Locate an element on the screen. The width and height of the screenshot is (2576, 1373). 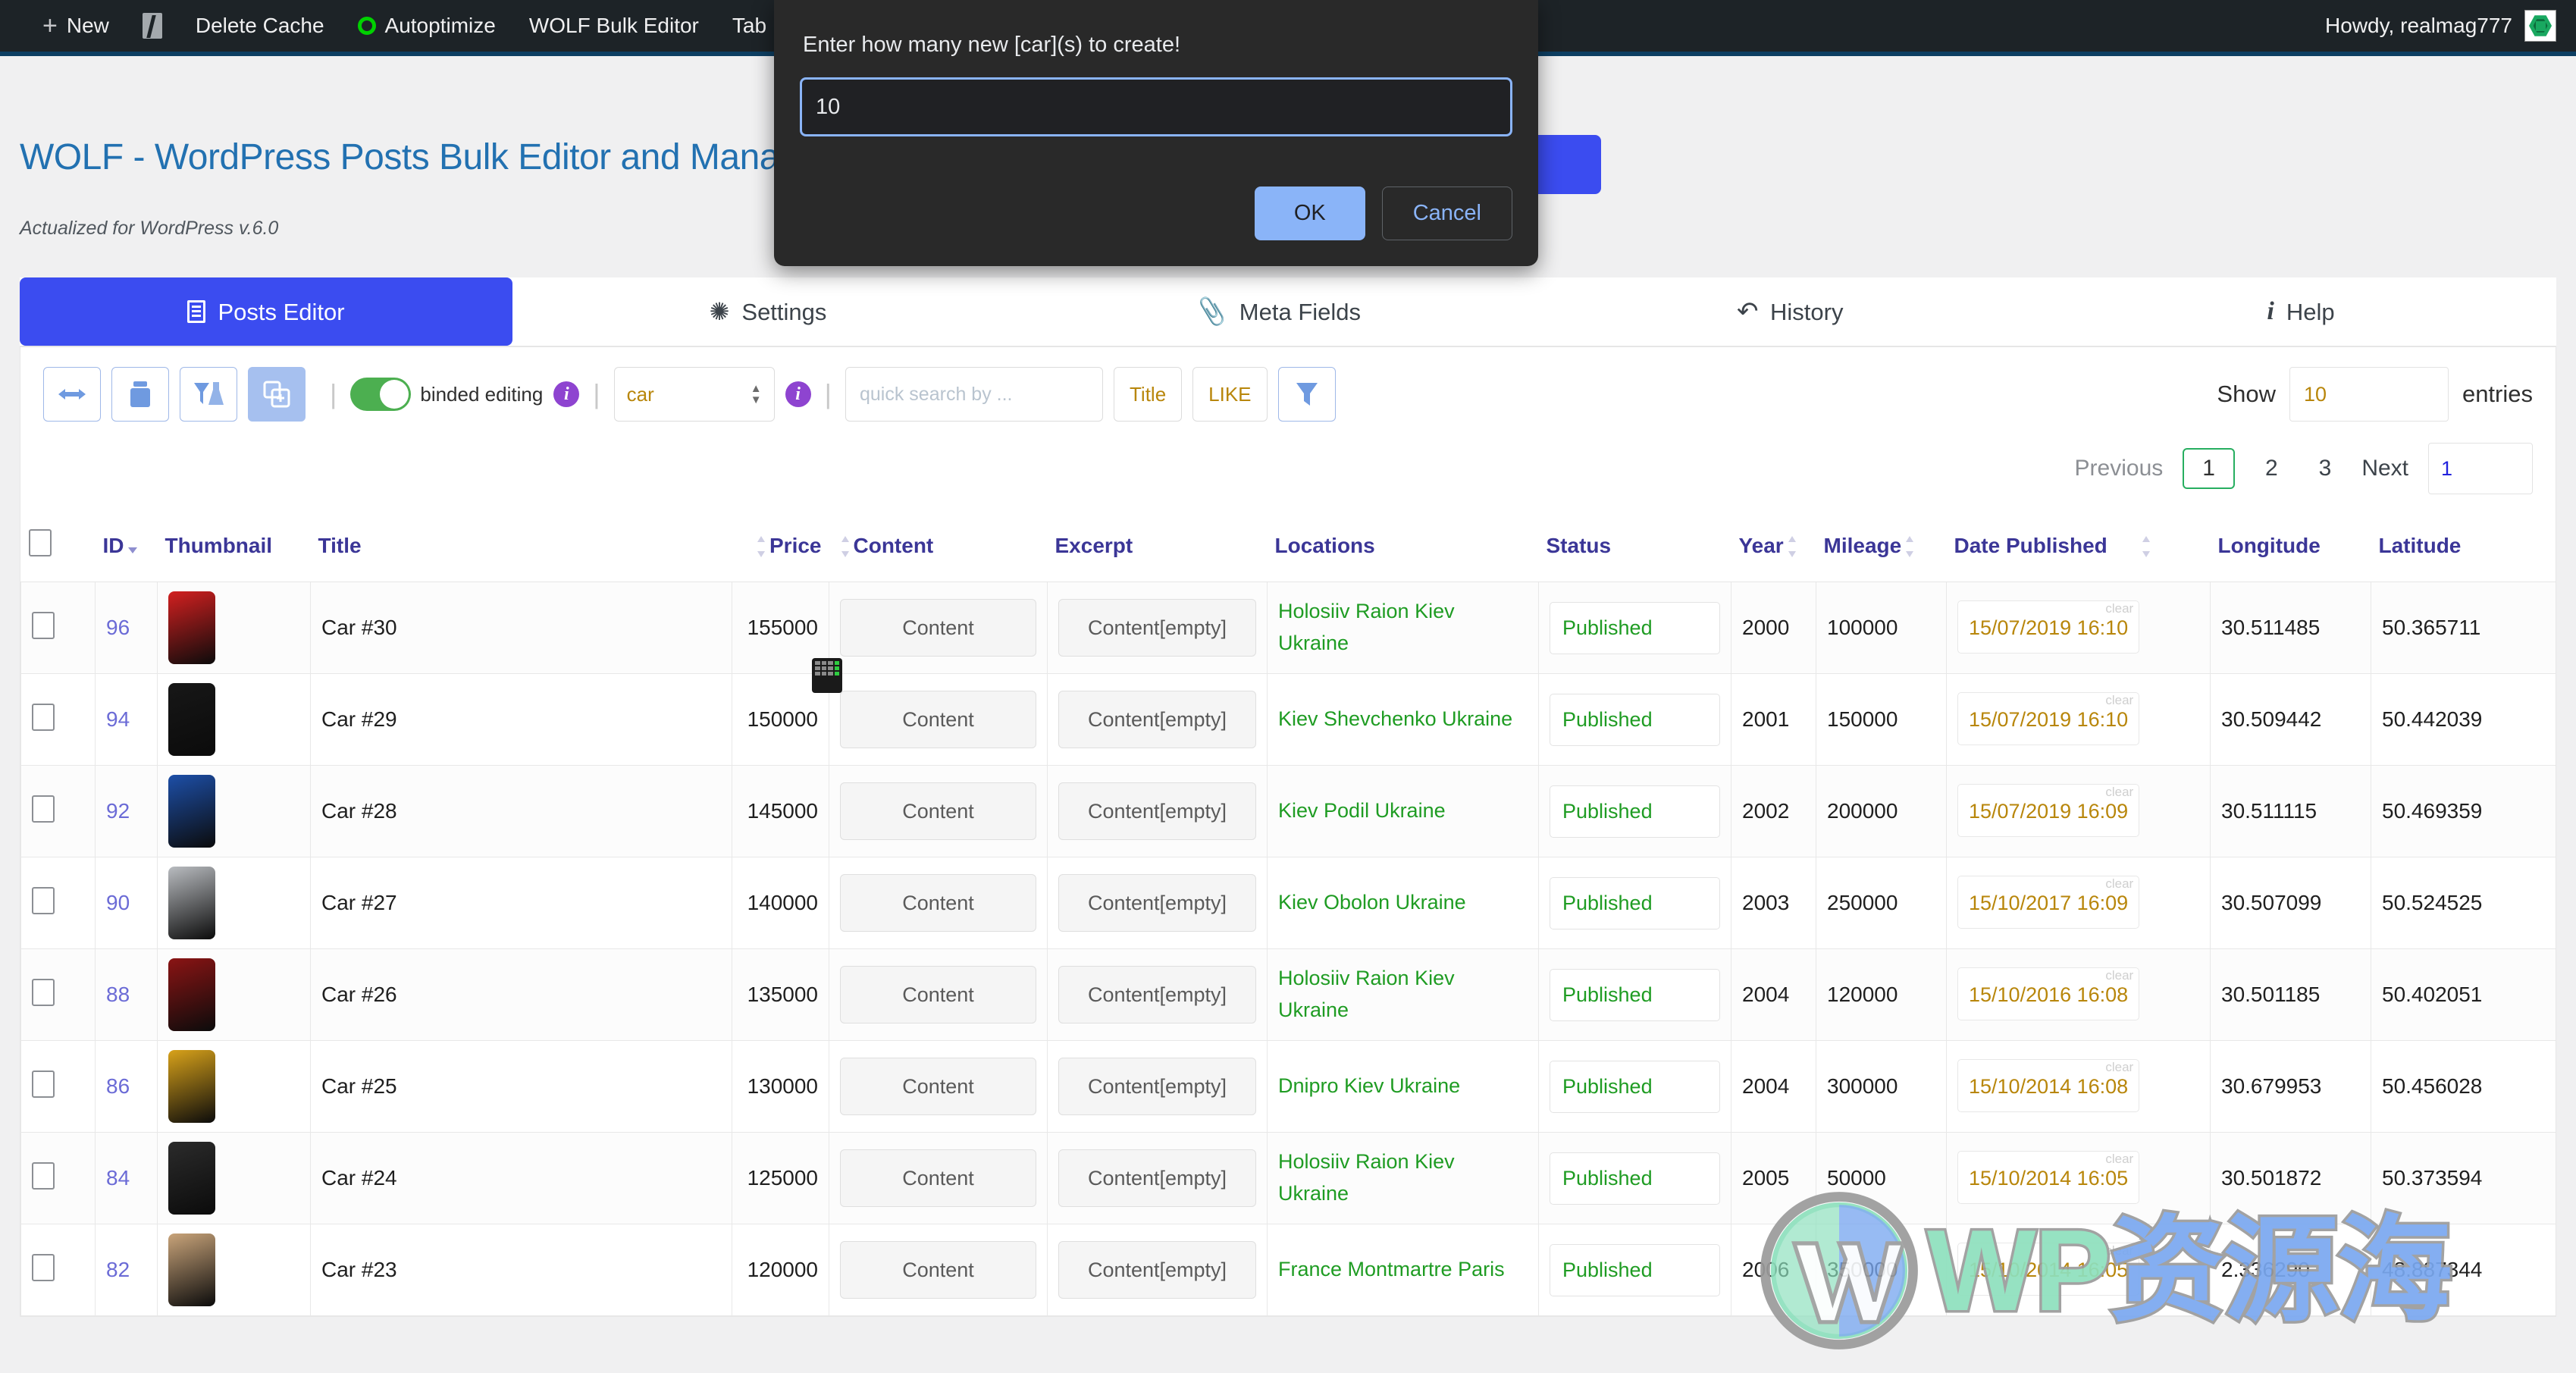
row-id: 94 is located at coordinates (126, 719).